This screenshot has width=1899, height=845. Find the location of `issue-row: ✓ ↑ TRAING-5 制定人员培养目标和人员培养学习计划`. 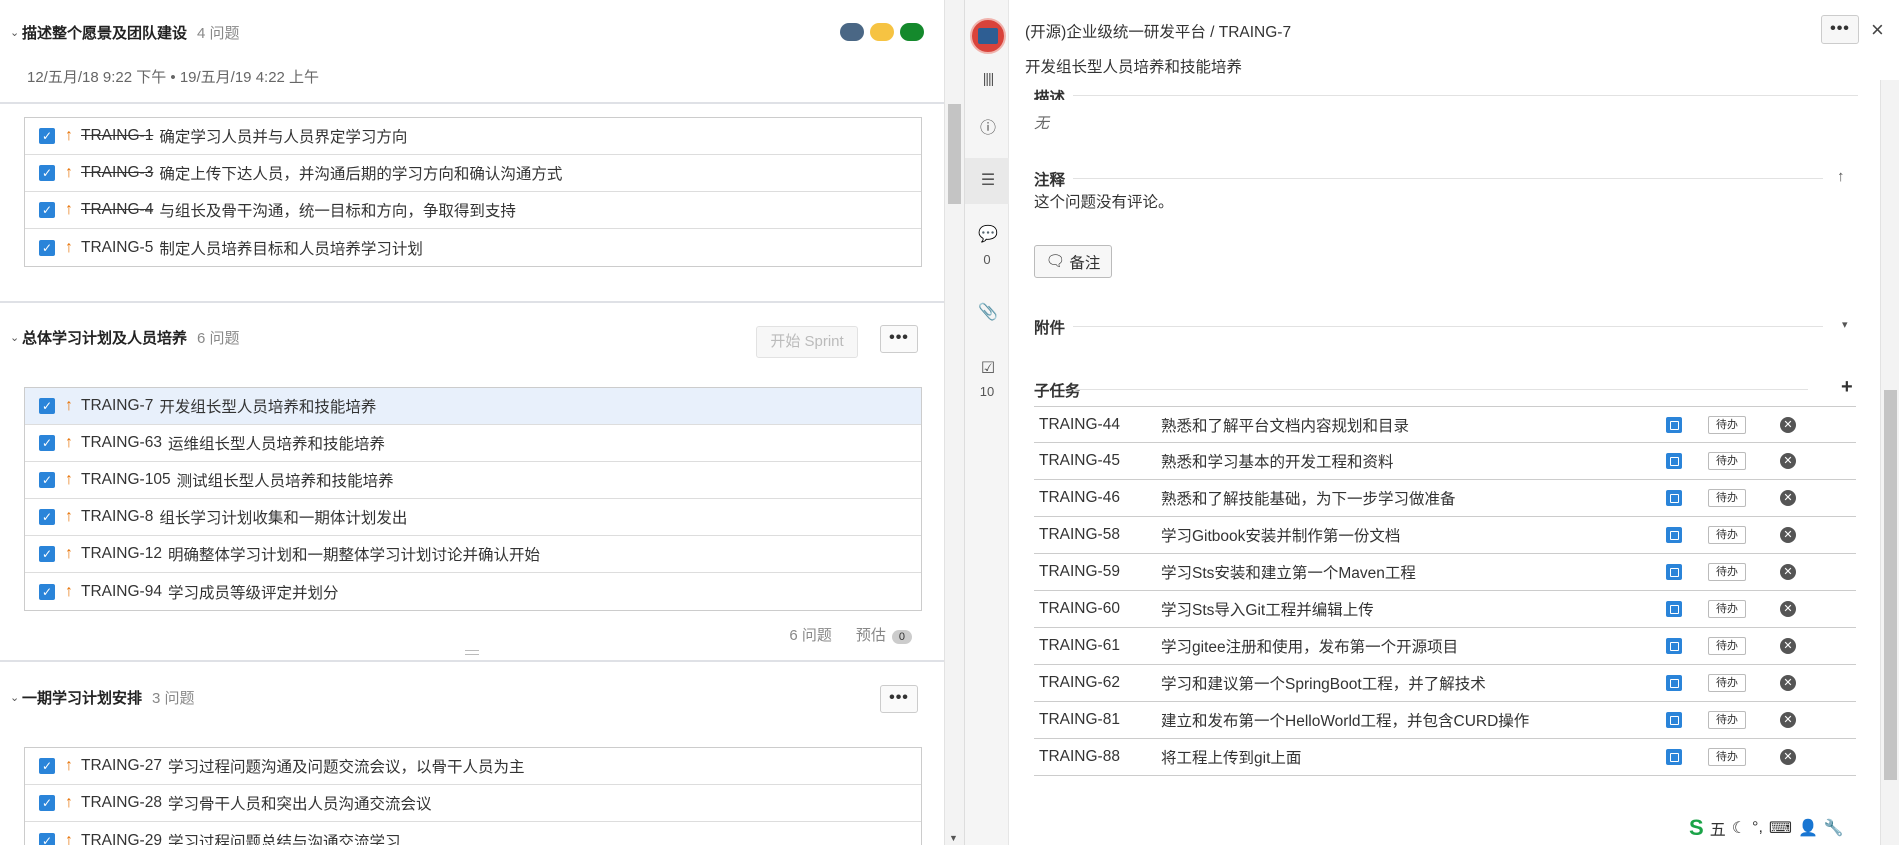

issue-row: ✓ ↑ TRAING-5 制定人员培养目标和人员培养学习计划 is located at coordinates (473, 247).